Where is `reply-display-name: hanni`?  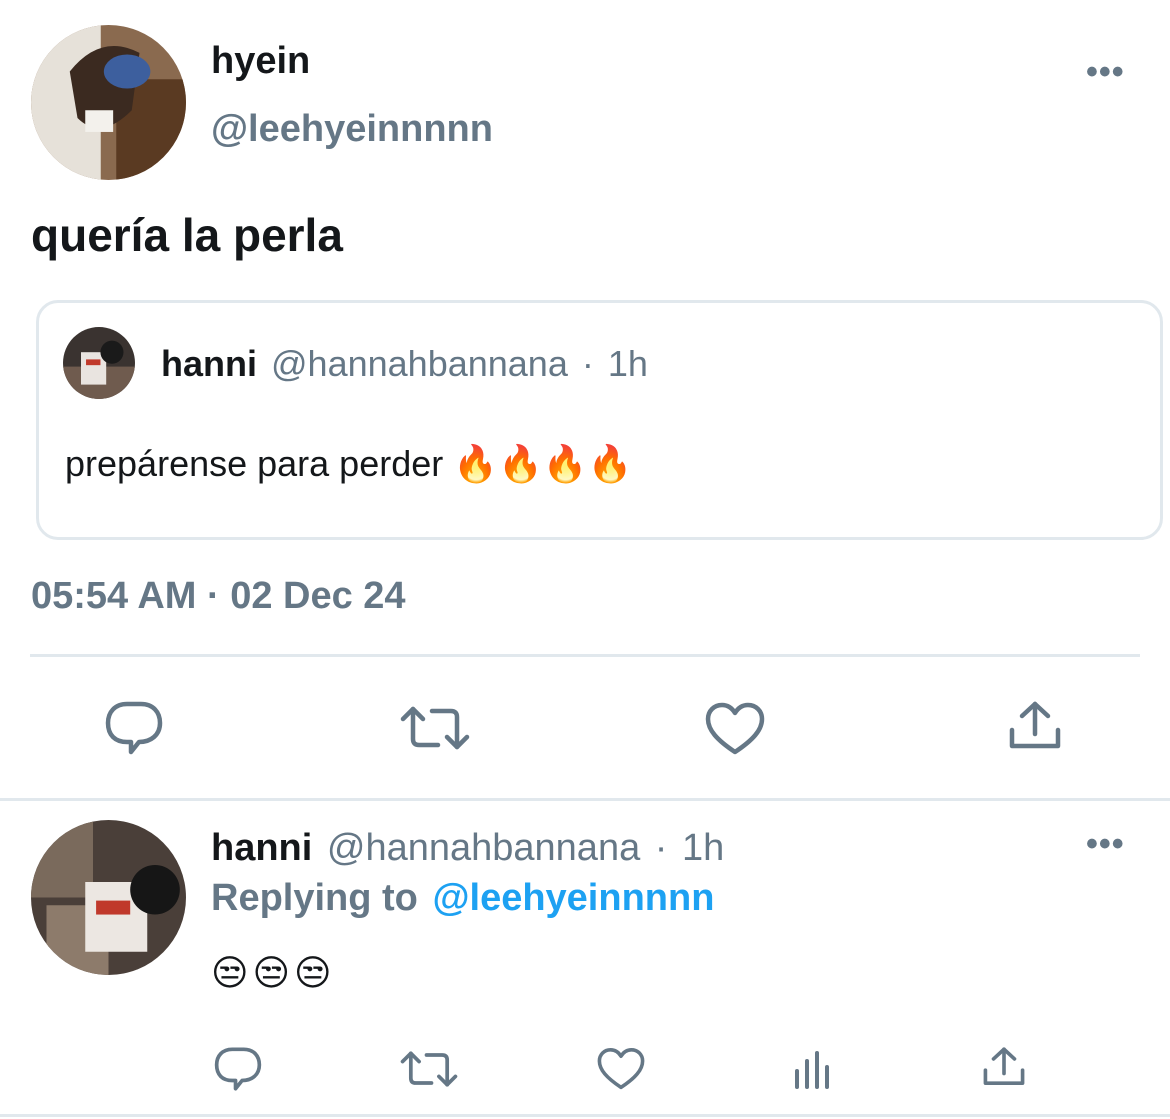
reply-display-name: hanni is located at coordinates (261, 848).